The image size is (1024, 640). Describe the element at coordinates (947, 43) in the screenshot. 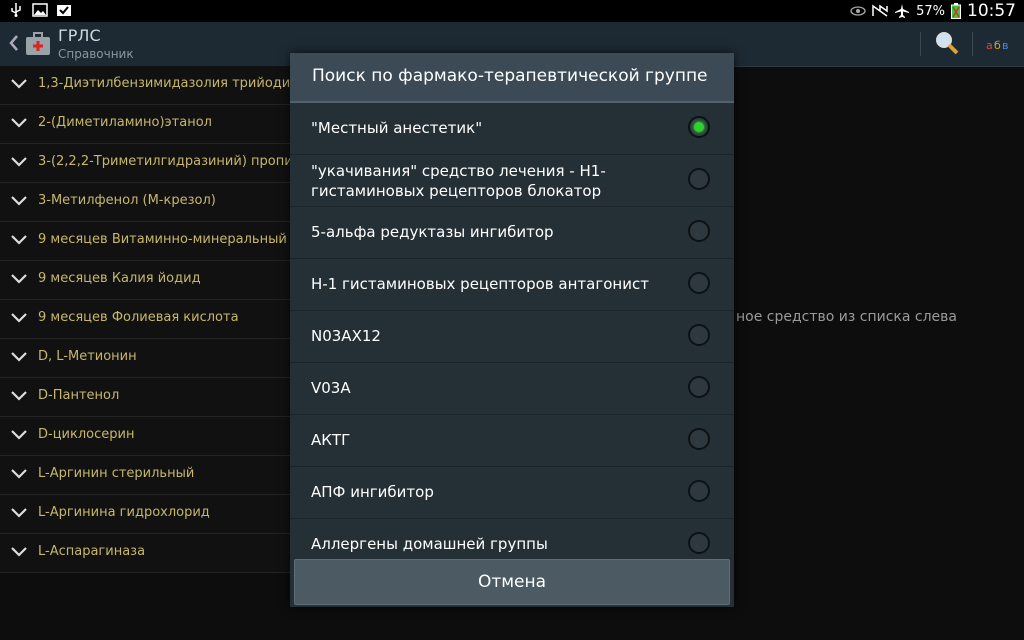

I see `search-icon` at that location.